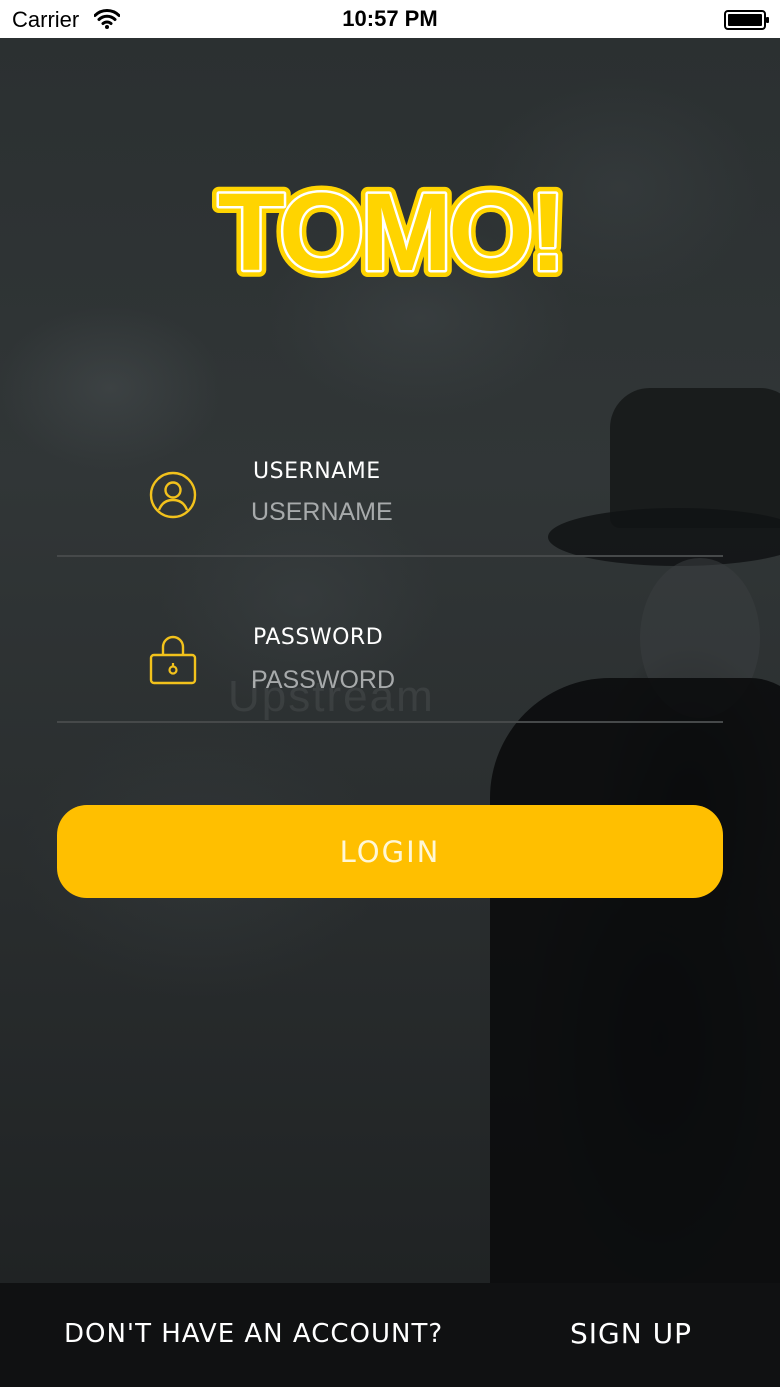 The height and width of the screenshot is (1387, 780). What do you see at coordinates (746, 20) in the screenshot?
I see `battery-icon` at bounding box center [746, 20].